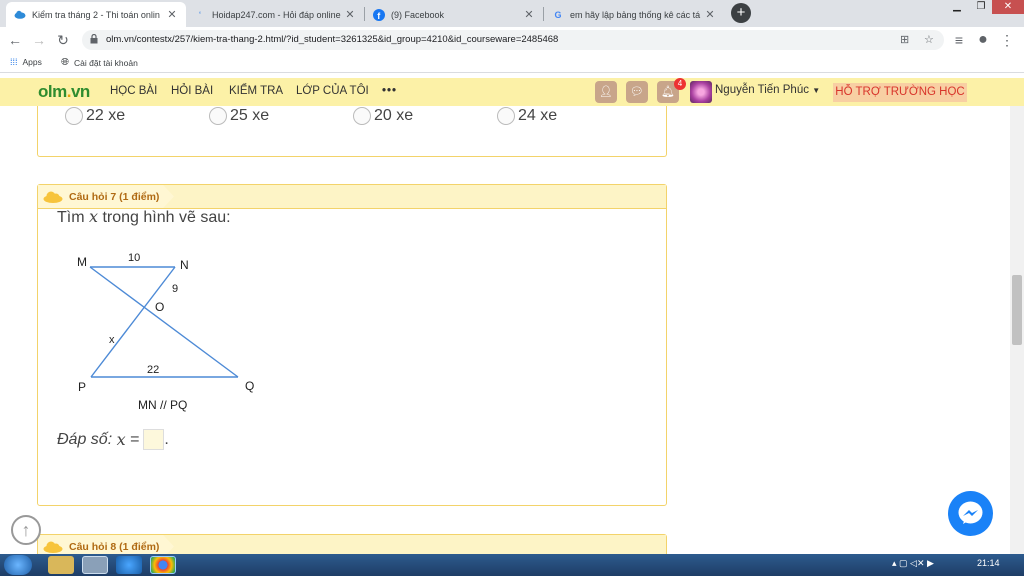 The image size is (1024, 576). What do you see at coordinates (249, 386) in the screenshot?
I see `label-q: Q` at bounding box center [249, 386].